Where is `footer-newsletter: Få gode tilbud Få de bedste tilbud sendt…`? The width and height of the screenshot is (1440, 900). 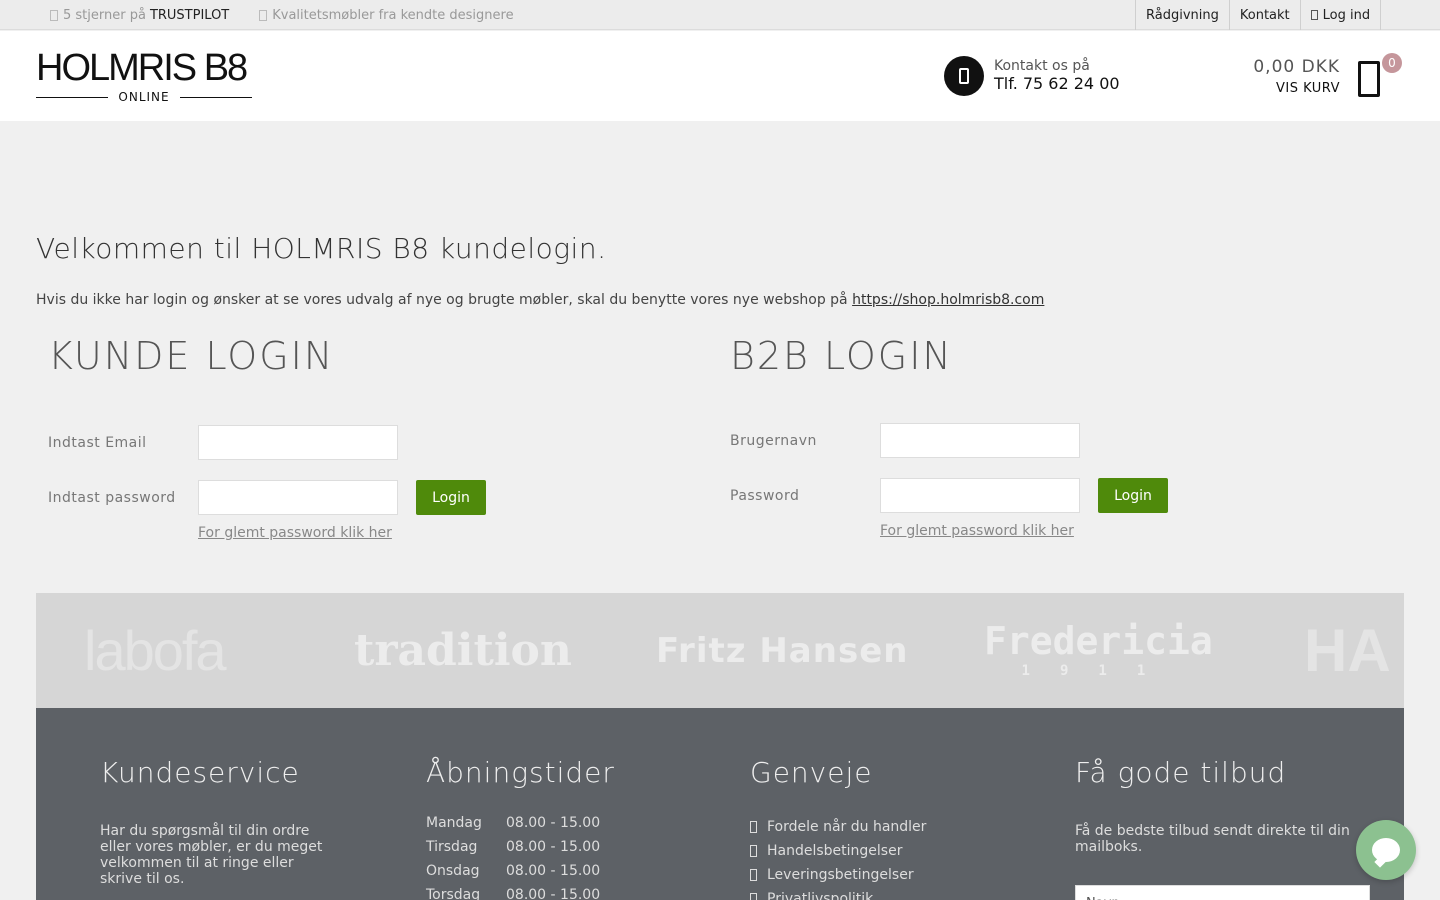 footer-newsletter: Få gode tilbud Få de bedste tilbud sendt… is located at coordinates (1222, 826).